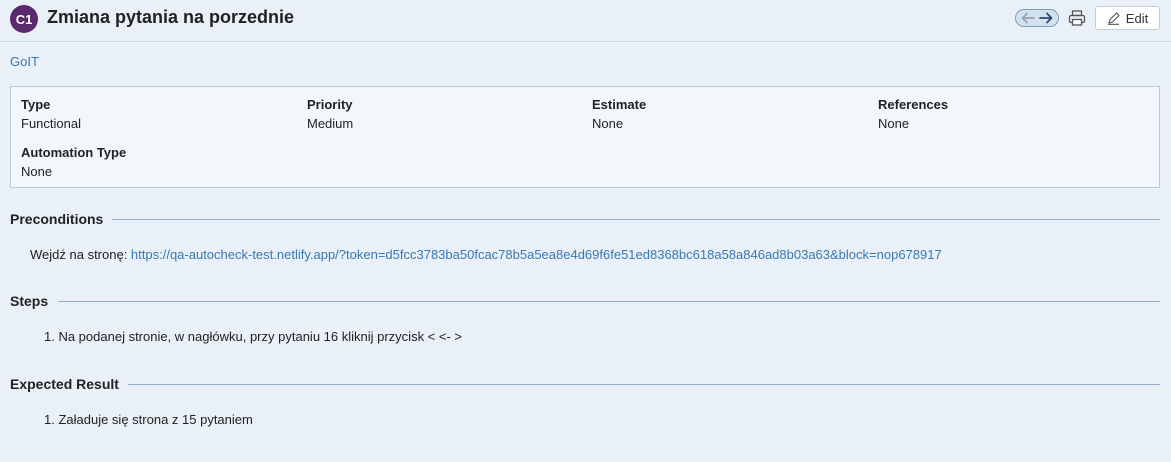  Describe the element at coordinates (57, 219) in the screenshot. I see `preconditions-title: Preconditions` at that location.